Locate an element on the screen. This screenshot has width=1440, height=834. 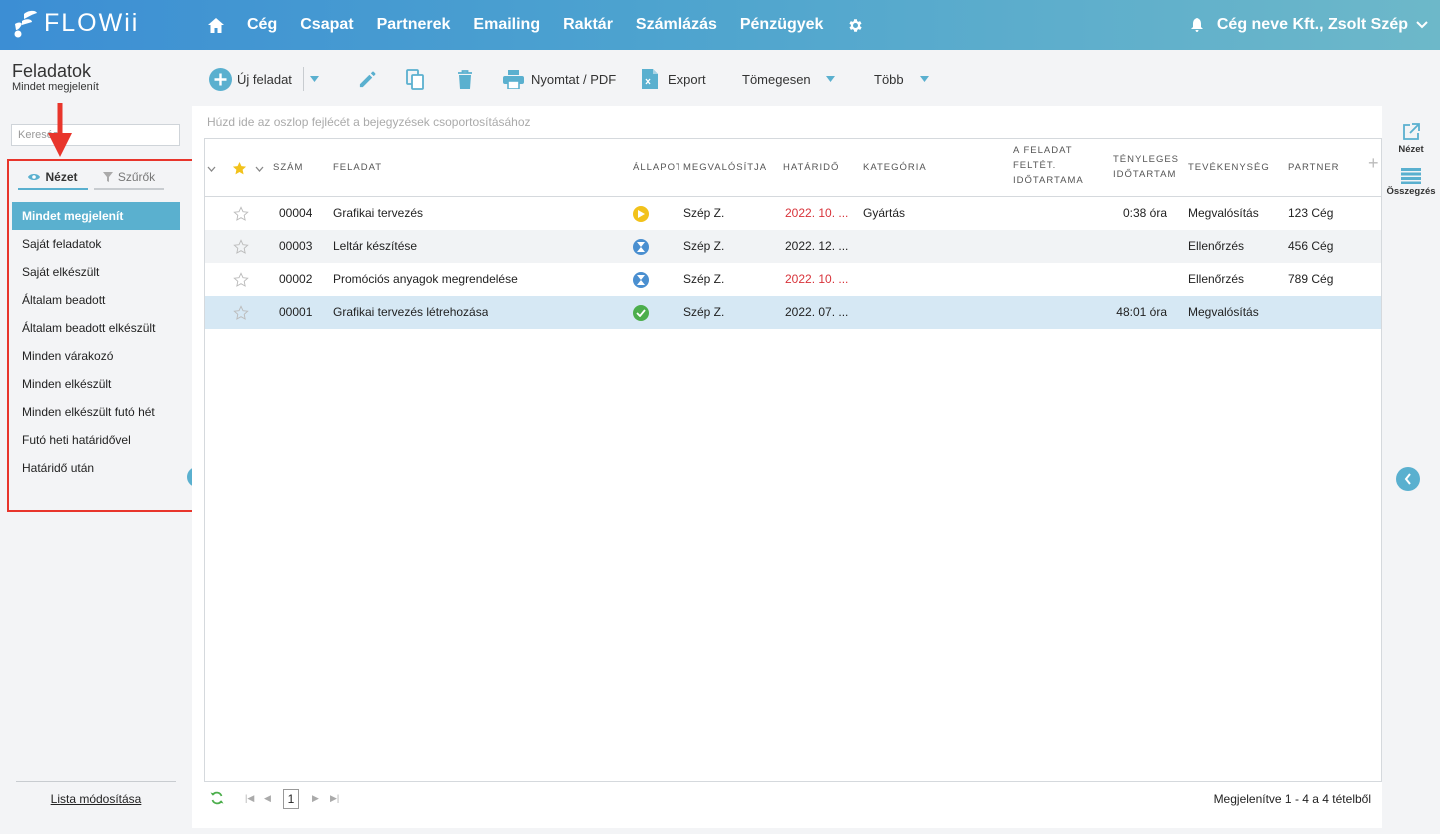
col-header-number: Szám is located at coordinates (288, 167).